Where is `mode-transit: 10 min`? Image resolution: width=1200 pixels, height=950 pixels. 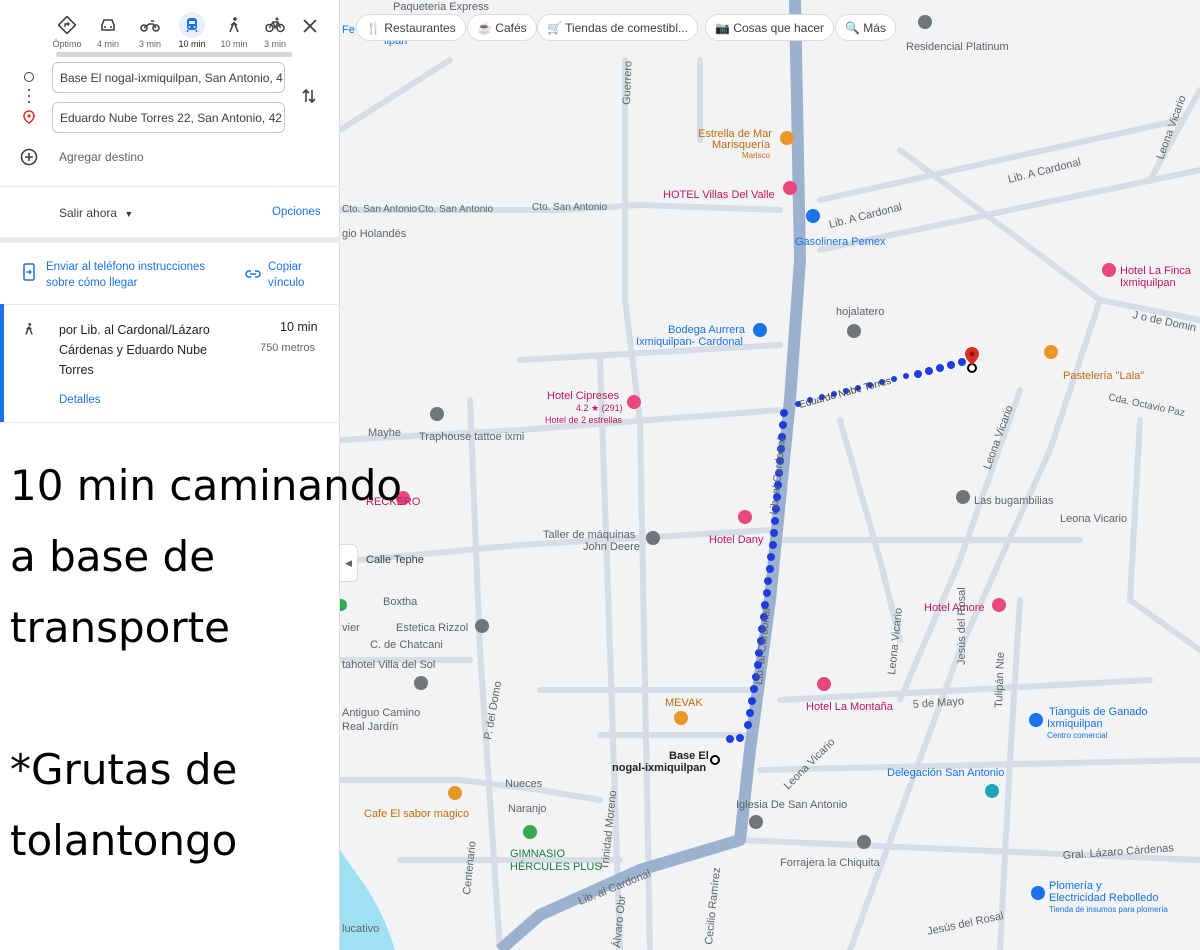
mode-transit: 10 min is located at coordinates (192, 30).